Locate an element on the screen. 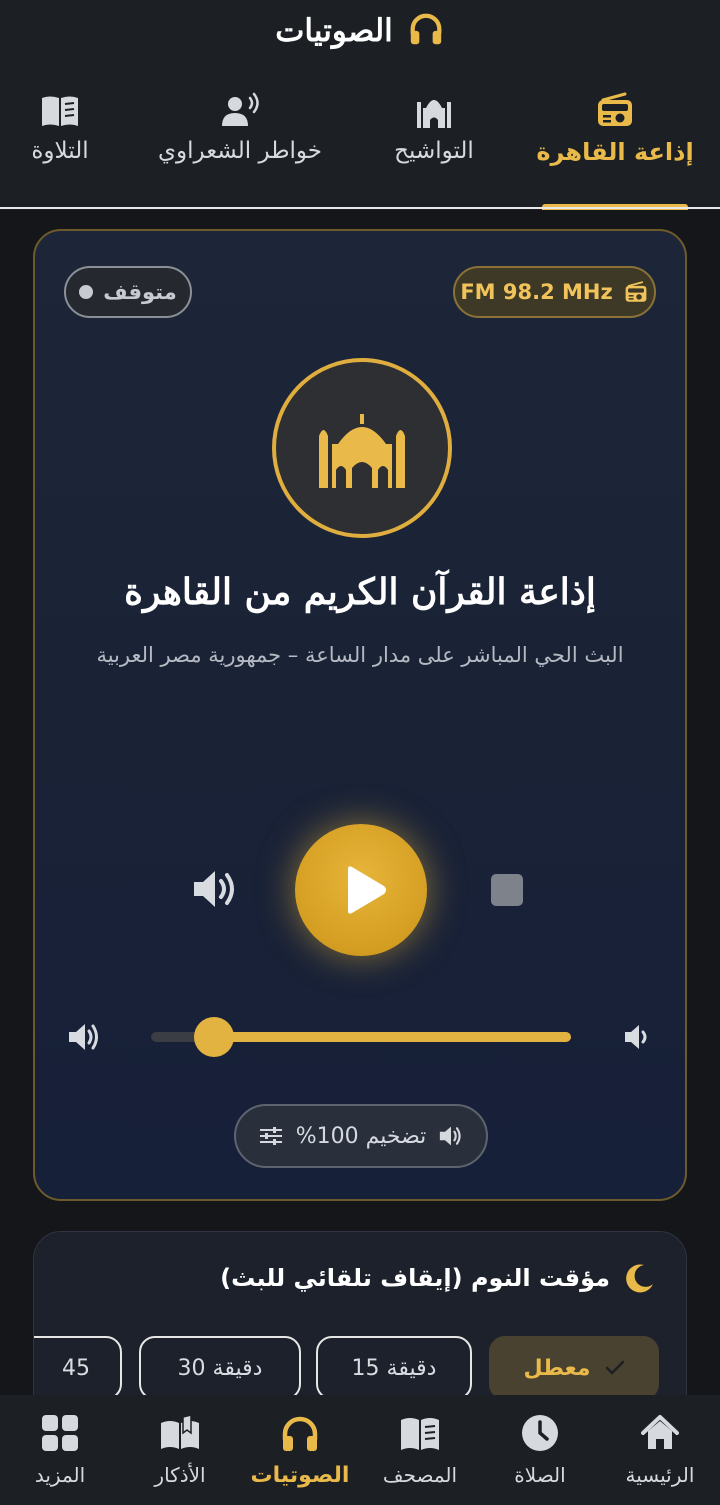 This screenshot has height=1505, width=720. sleep-option-15: 15 دقيقة is located at coordinates (394, 1368).